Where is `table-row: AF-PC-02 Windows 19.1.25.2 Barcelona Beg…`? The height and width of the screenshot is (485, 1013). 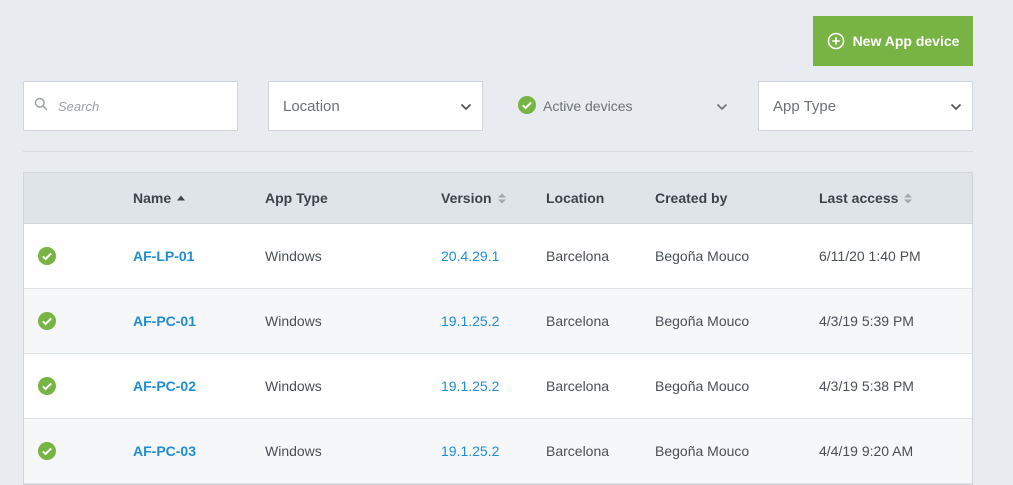 table-row: AF-PC-02 Windows 19.1.25.2 Barcelona Beg… is located at coordinates (498, 386).